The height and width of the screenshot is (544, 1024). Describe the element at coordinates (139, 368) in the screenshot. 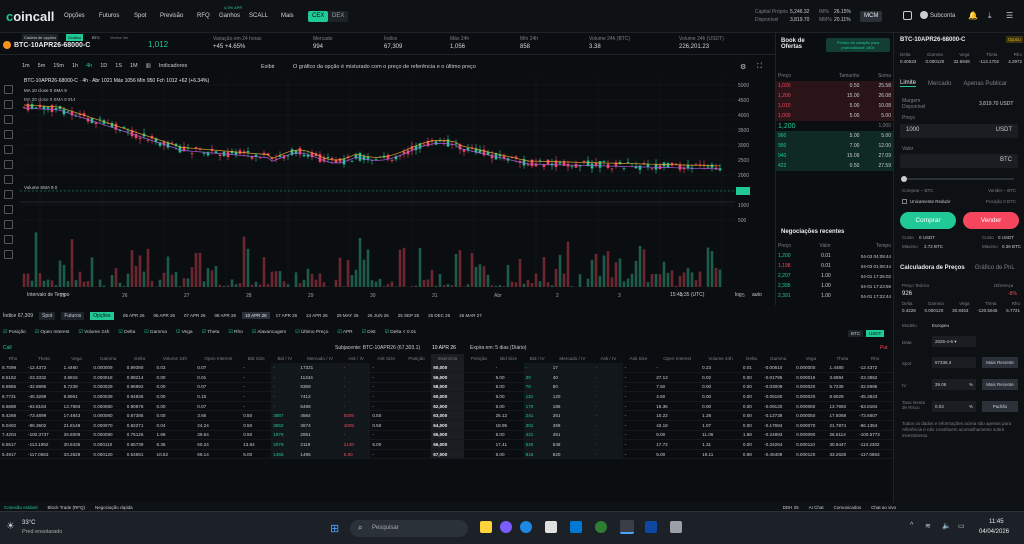

I see `chain-cell: 0.99390` at that location.